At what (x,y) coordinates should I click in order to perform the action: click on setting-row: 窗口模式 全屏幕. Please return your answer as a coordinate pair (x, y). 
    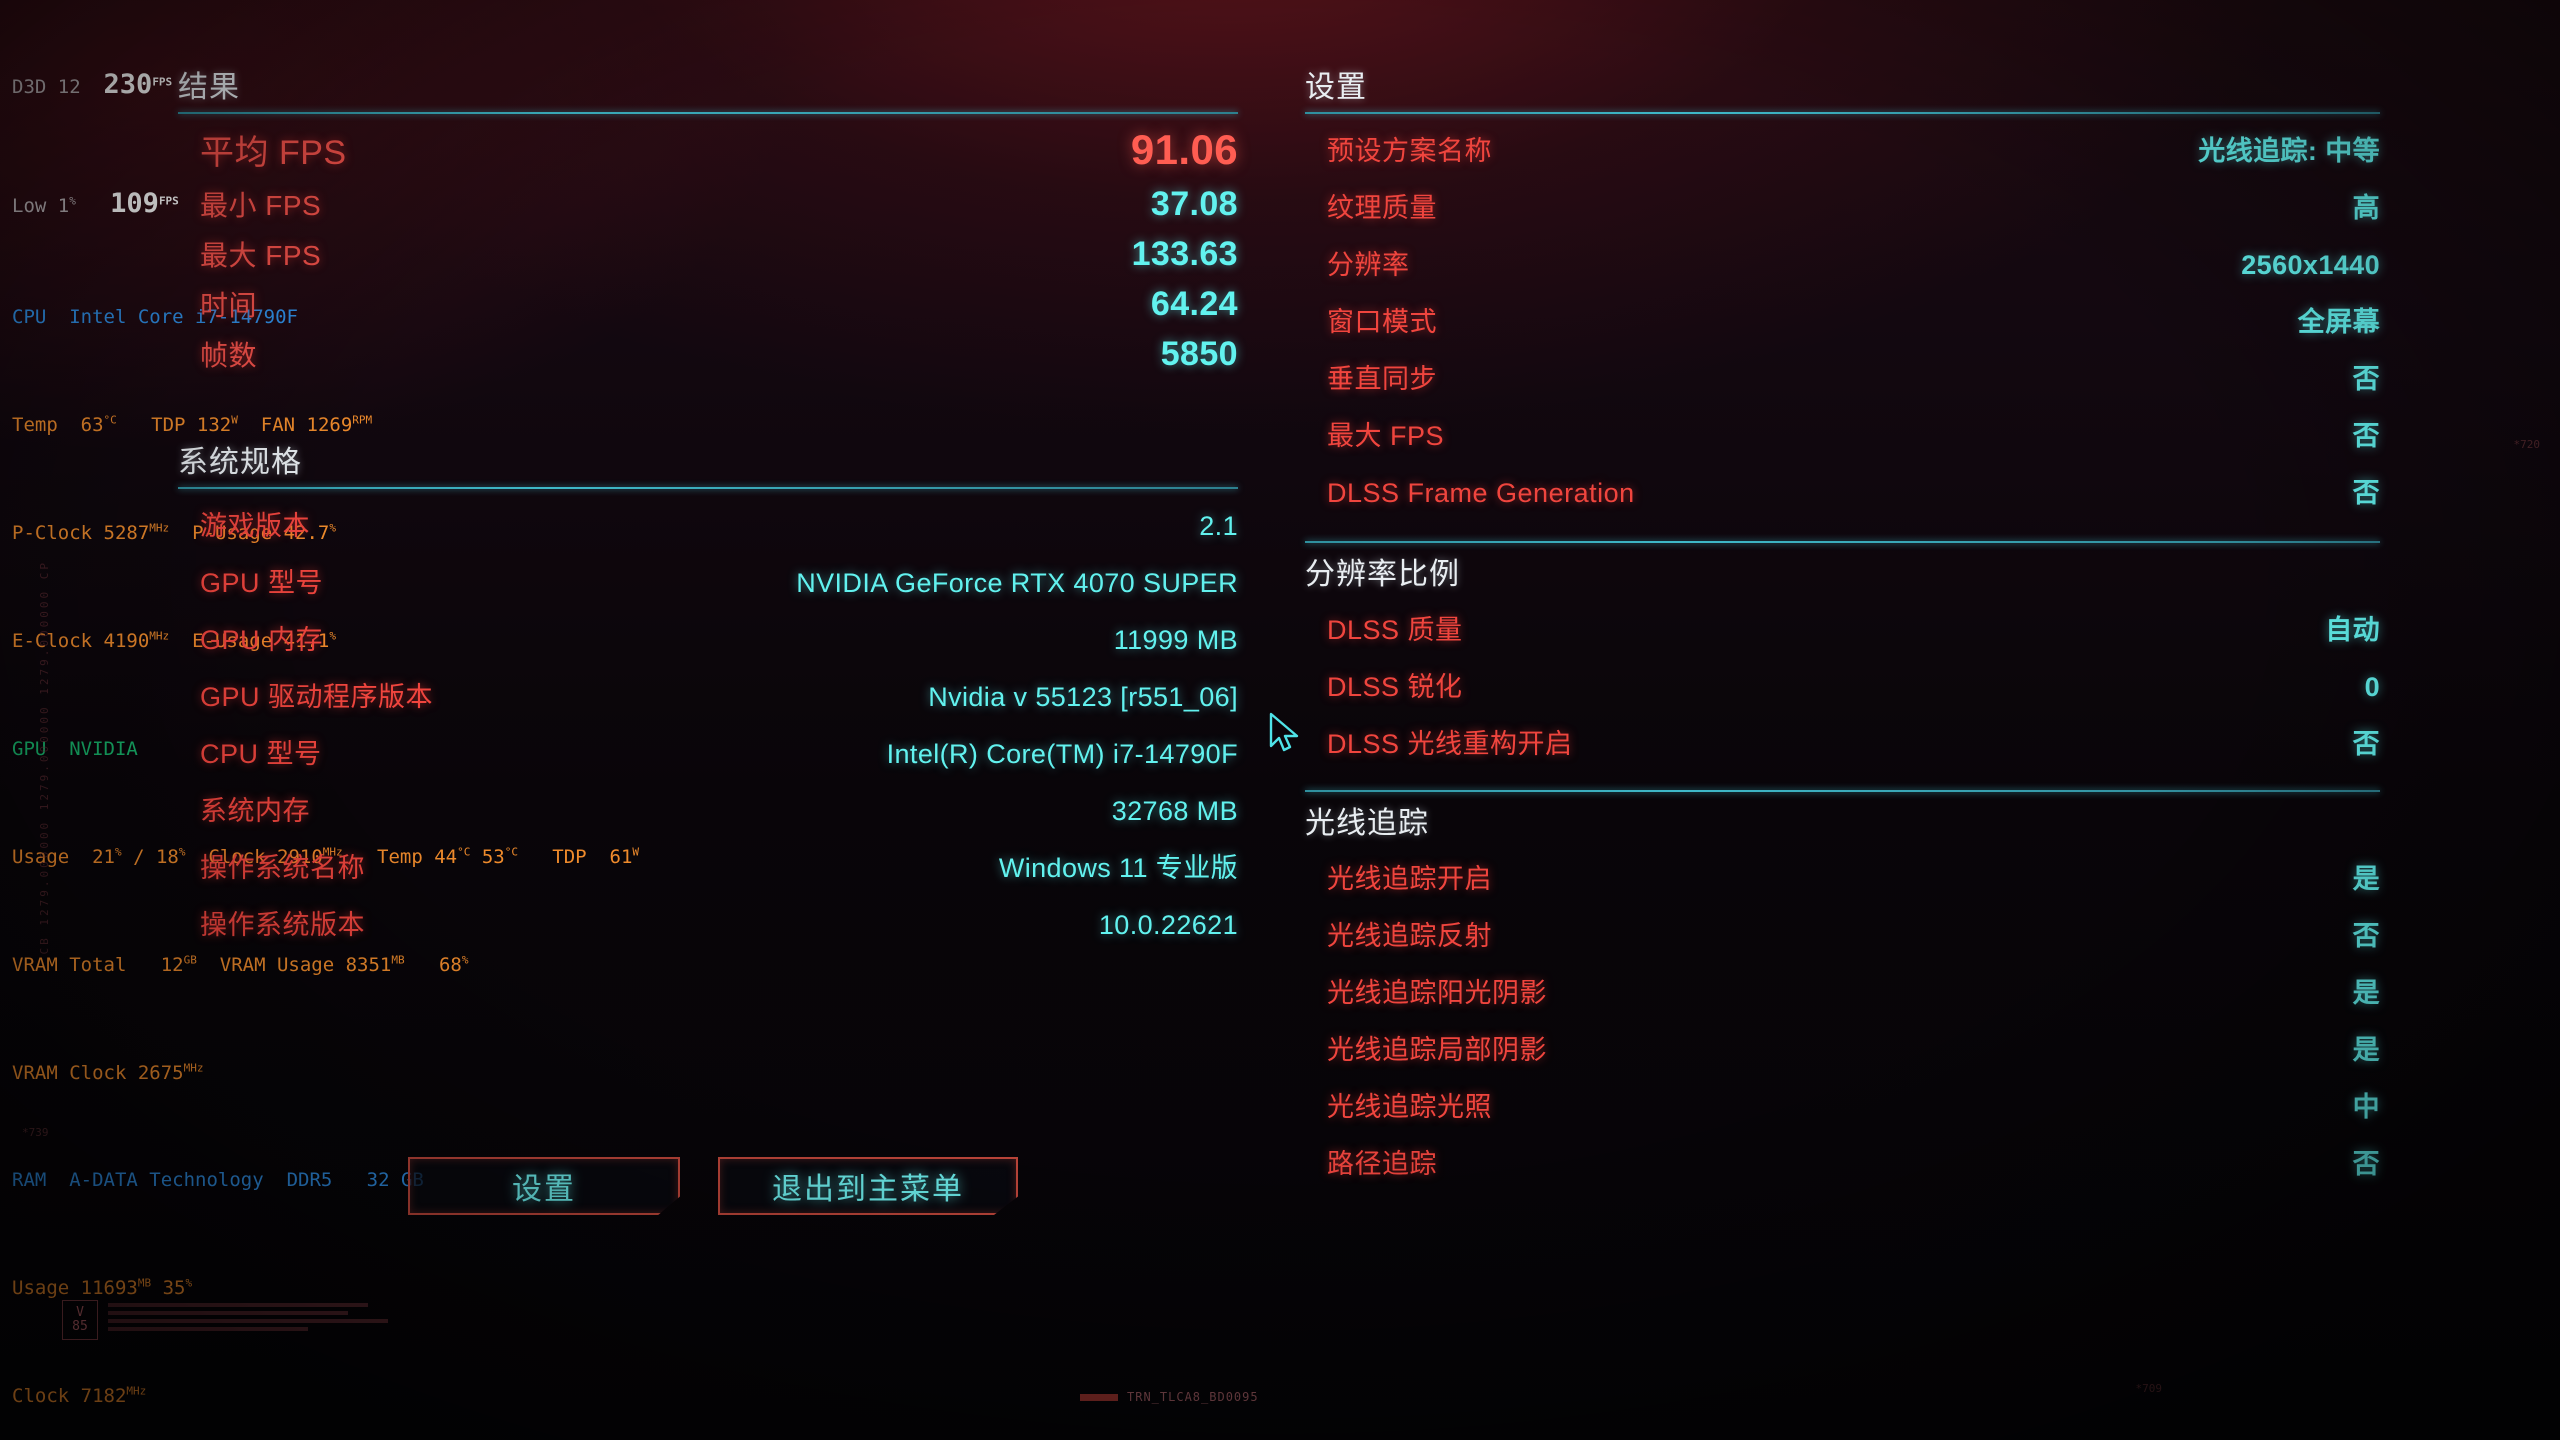
    Looking at the image, I should click on (1842, 319).